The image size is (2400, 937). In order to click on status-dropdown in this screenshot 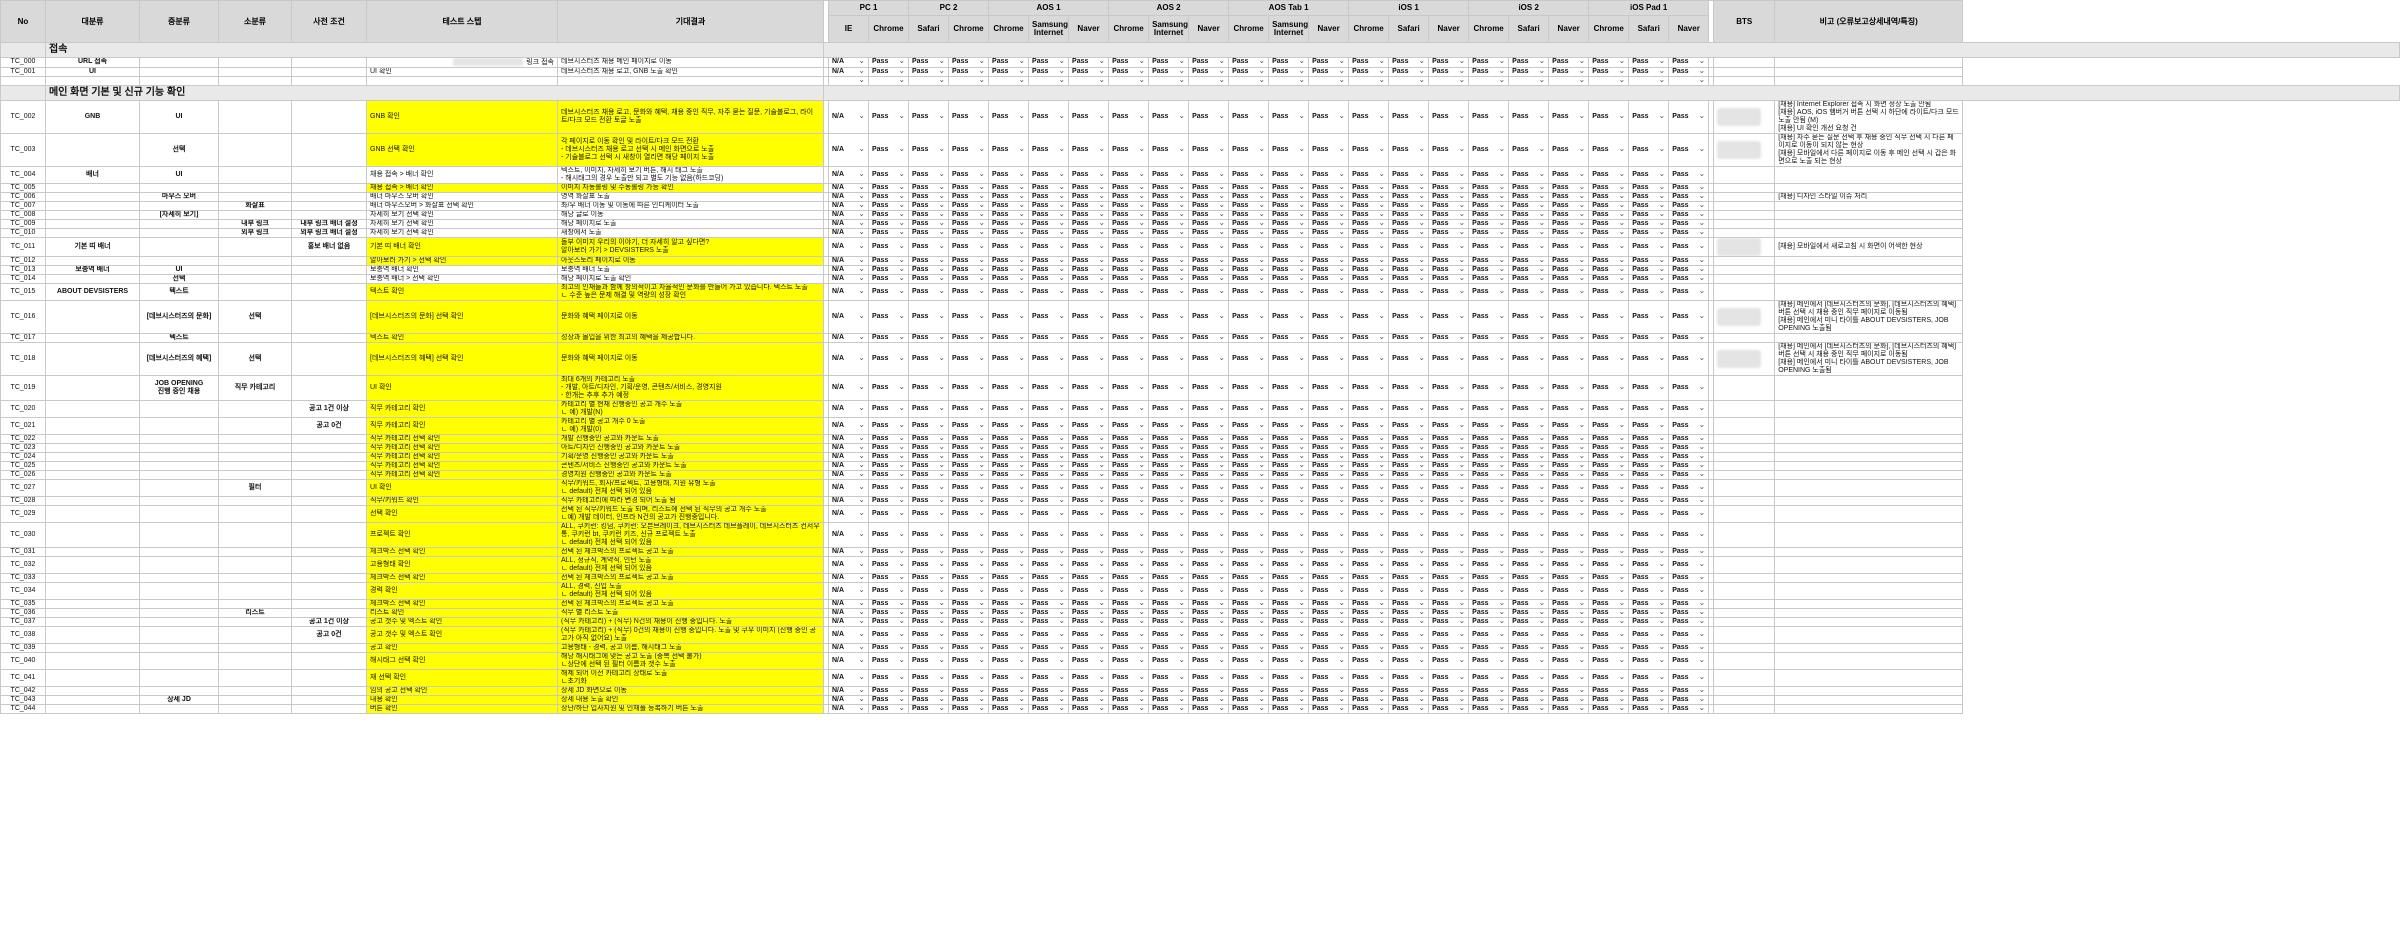, I will do `click(969, 80)`.